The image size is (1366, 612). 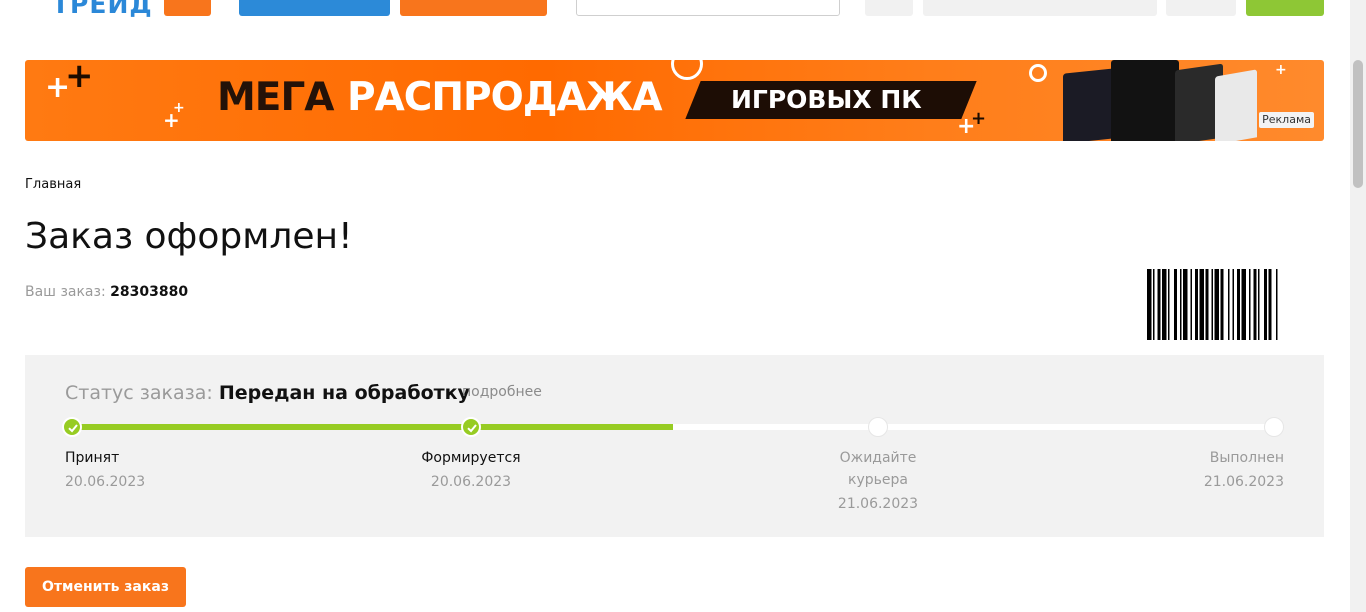 What do you see at coordinates (1286, 120) in the screenshot?
I see `ad-label: Реклама` at bounding box center [1286, 120].